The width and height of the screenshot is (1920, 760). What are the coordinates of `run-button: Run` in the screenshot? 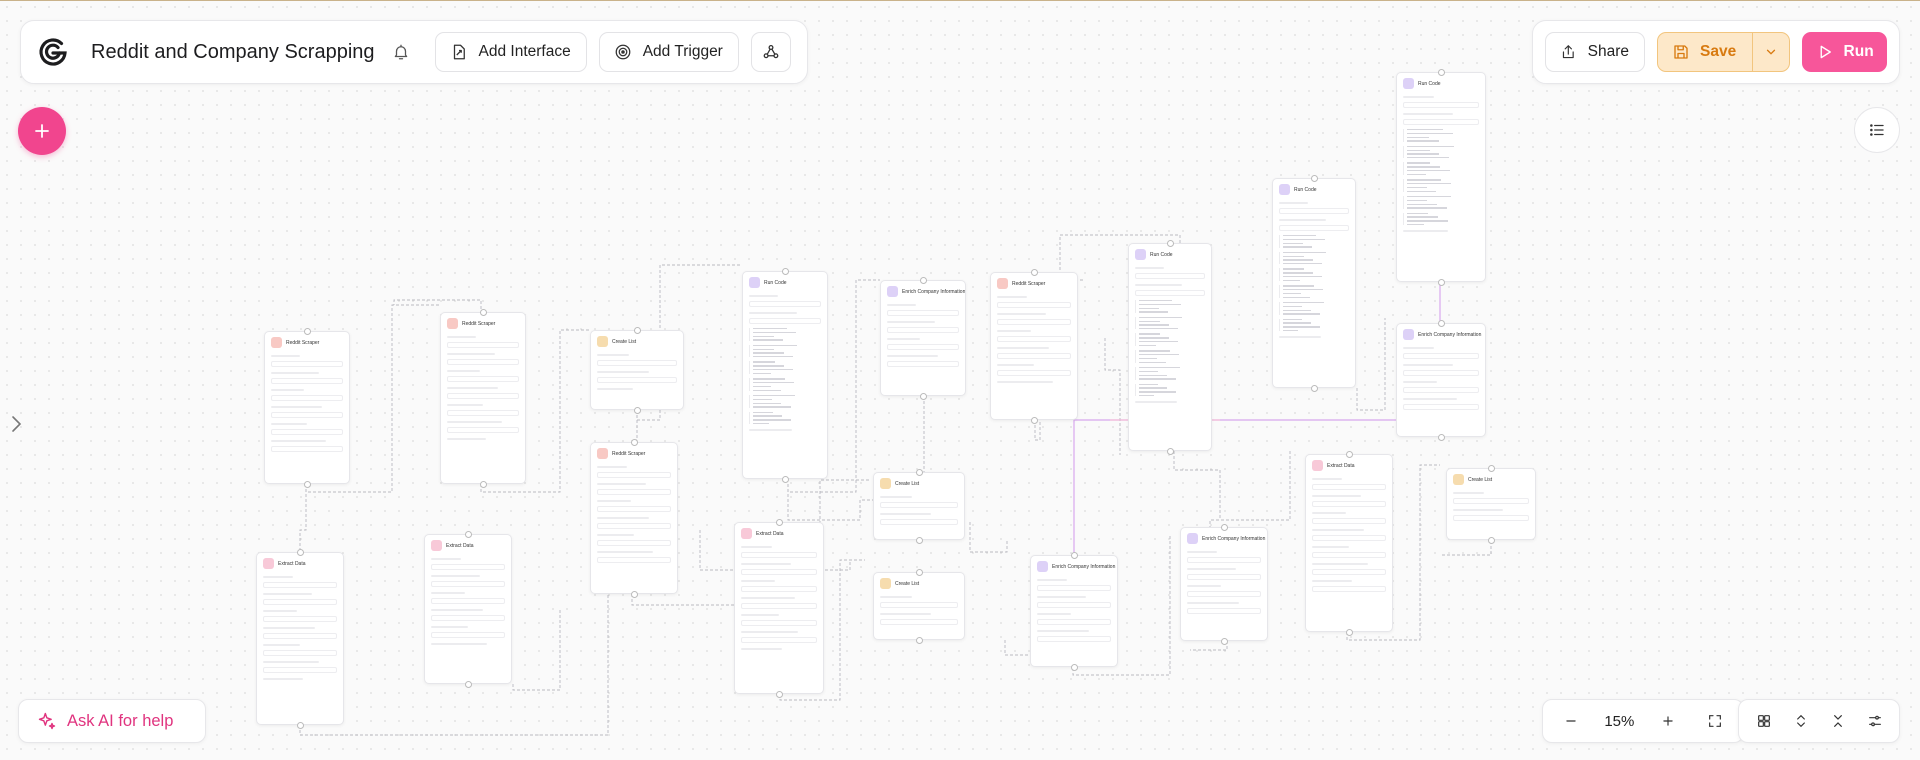 It's located at (1844, 52).